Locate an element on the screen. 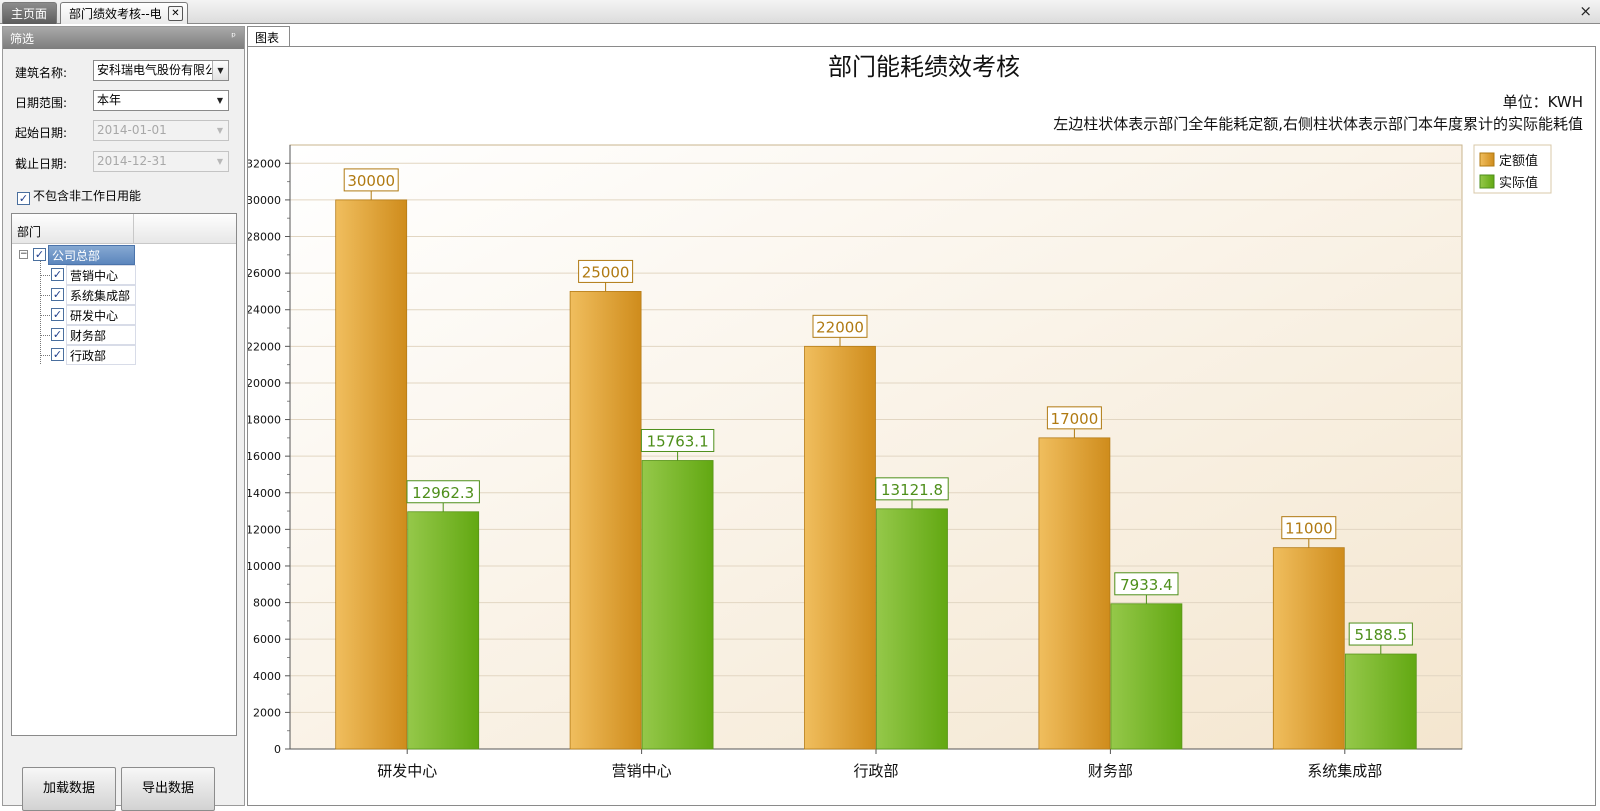  chart-legend: 定额值实际值 is located at coordinates (1512, 169).